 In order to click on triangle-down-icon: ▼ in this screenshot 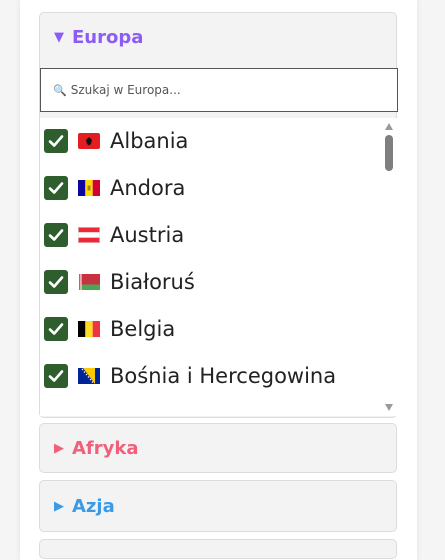, I will do `click(59, 37)`.